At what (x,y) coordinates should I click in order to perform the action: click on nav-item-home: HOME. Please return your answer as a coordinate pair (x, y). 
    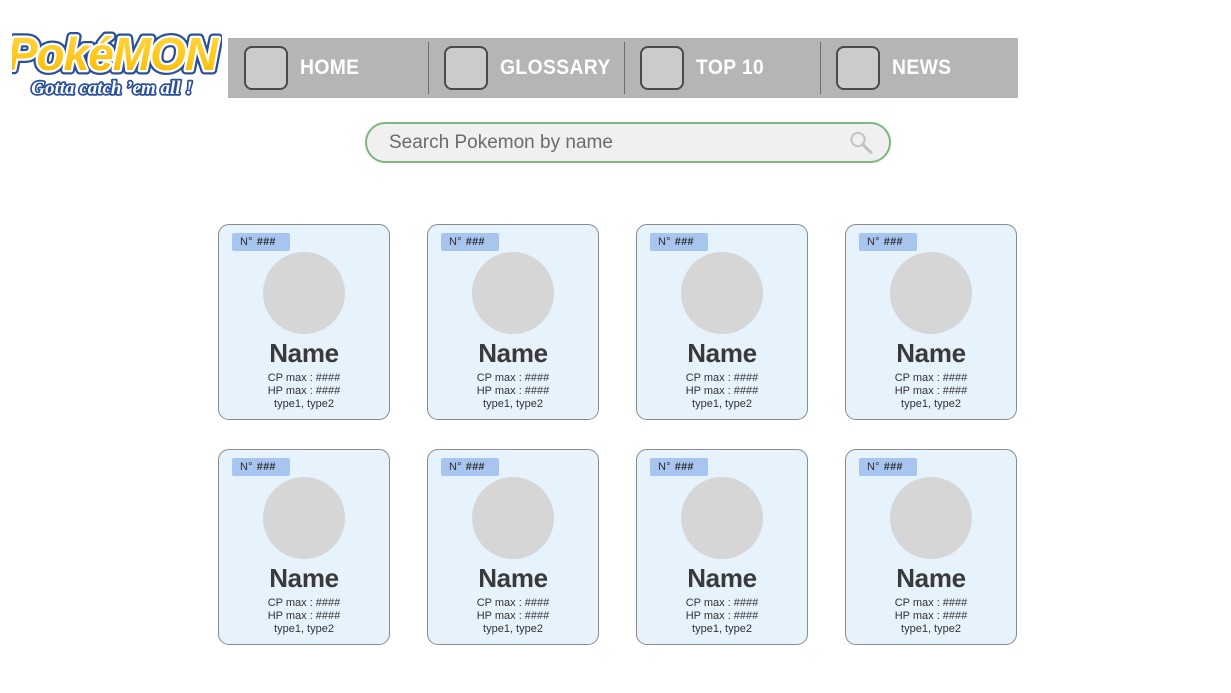
    Looking at the image, I should click on (328, 68).